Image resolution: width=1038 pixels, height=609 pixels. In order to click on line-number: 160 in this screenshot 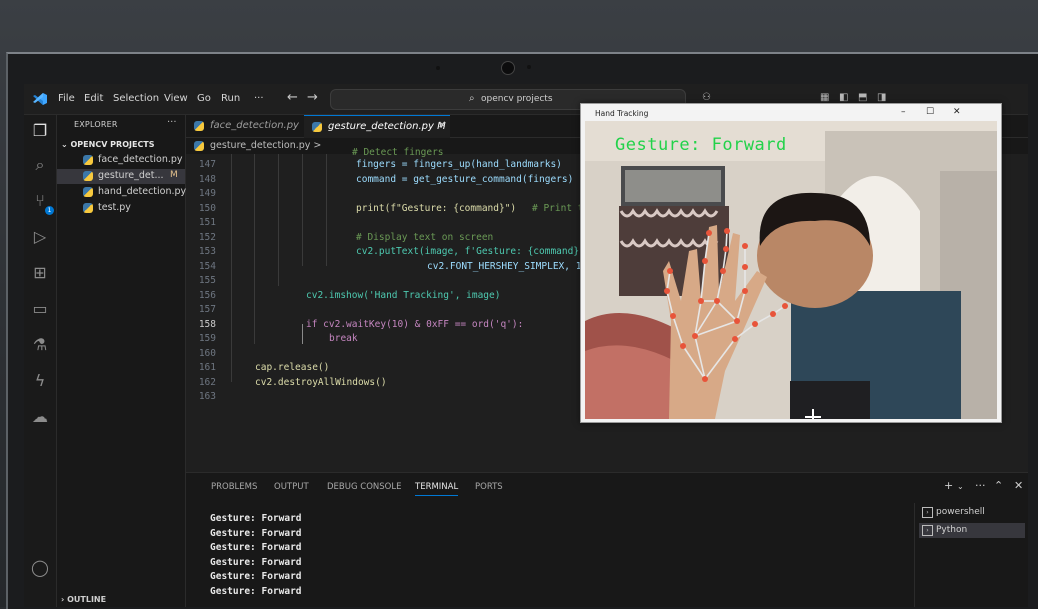, I will do `click(207, 353)`.